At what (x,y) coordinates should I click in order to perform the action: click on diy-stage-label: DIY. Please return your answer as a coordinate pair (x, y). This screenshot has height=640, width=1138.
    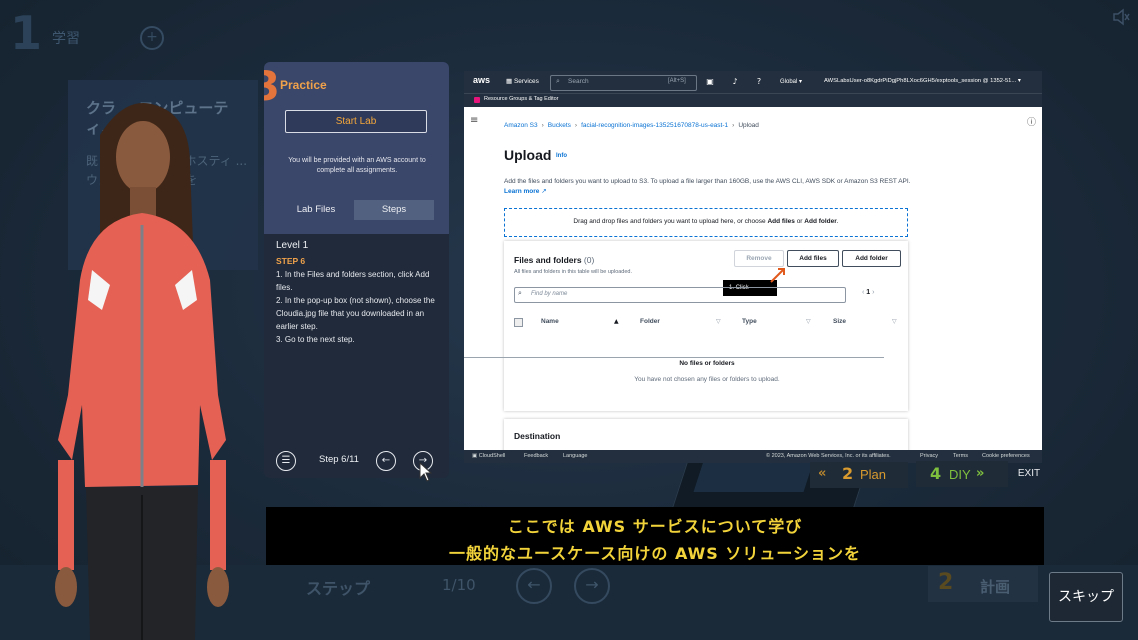
    Looking at the image, I should click on (960, 474).